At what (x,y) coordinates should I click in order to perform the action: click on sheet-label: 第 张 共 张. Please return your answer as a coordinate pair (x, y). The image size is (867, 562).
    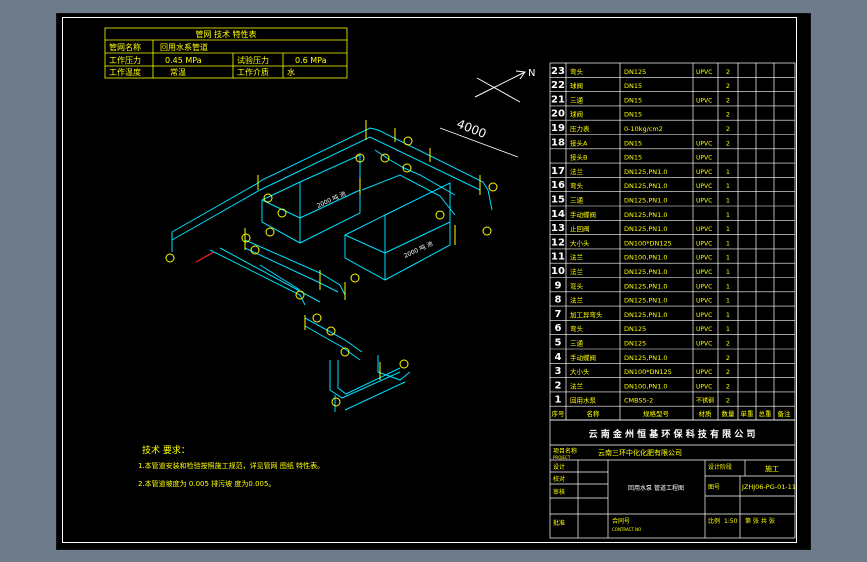
    Looking at the image, I should click on (760, 521).